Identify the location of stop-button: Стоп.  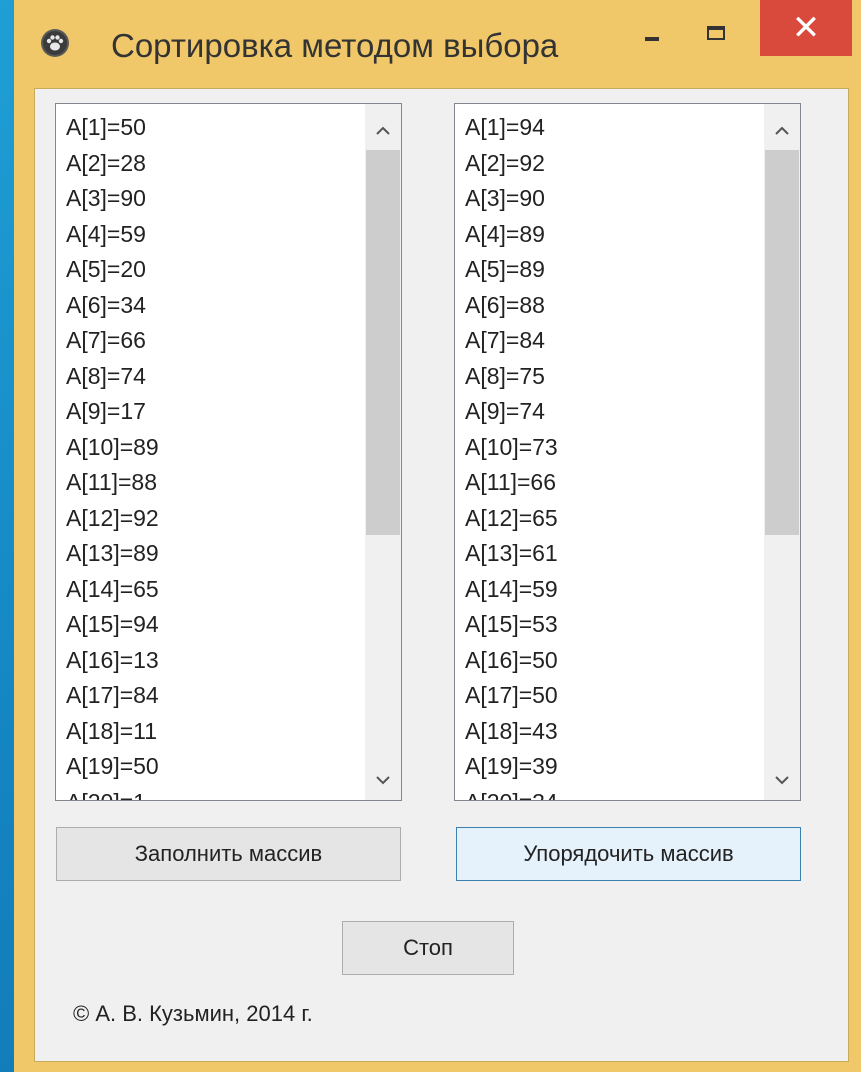
(428, 948).